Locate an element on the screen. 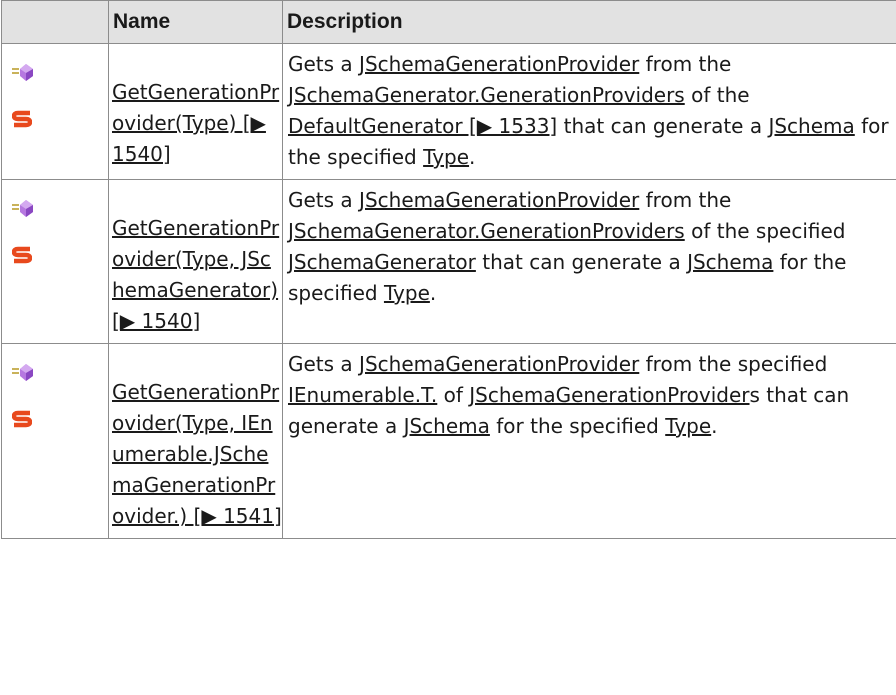  header-row: Name Description is located at coordinates (448, 22).